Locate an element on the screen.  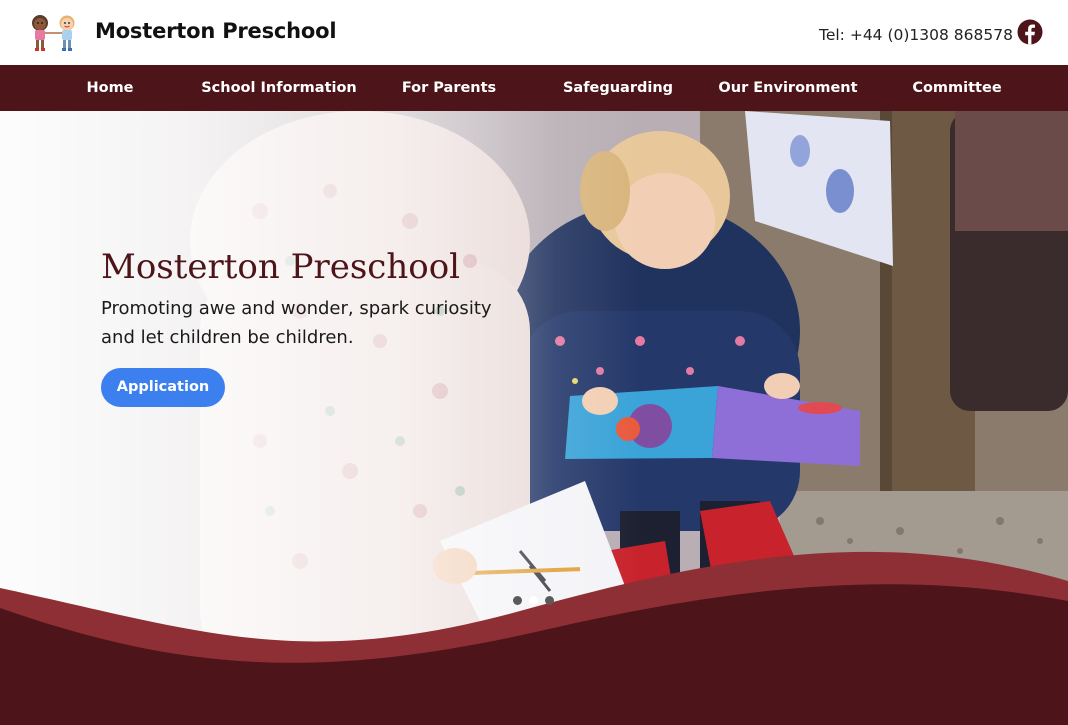
children-holding-hands-logo-icon is located at coordinates (54, 33).